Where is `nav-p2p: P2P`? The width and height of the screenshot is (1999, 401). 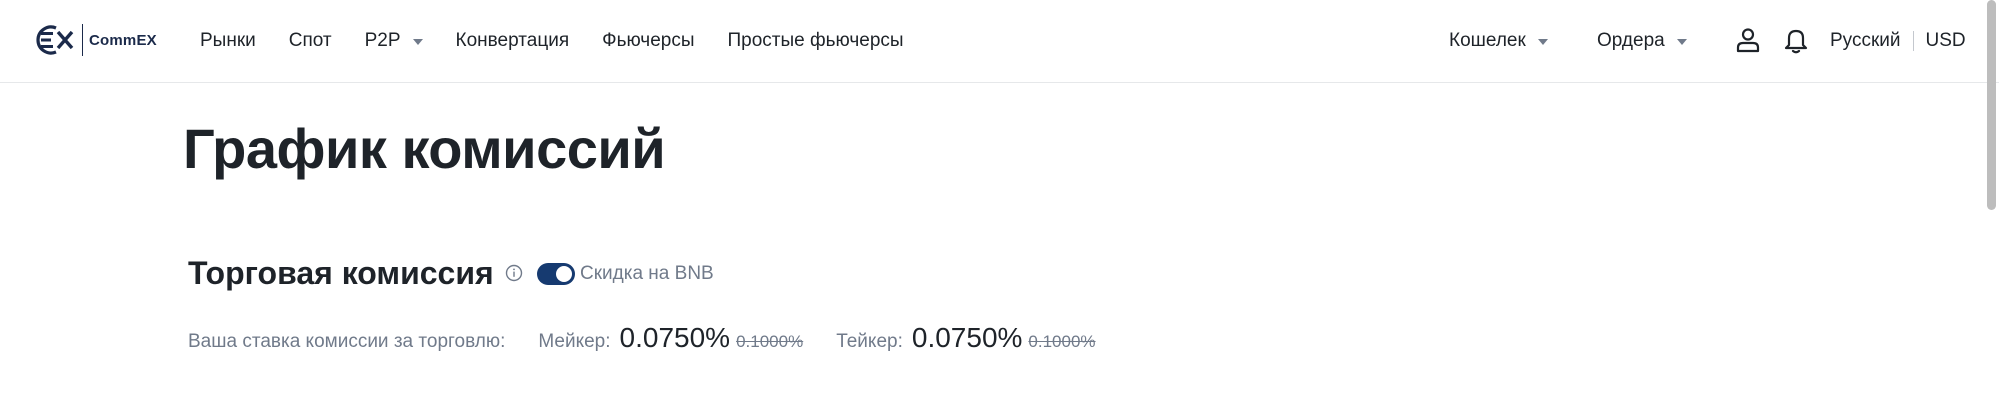
nav-p2p: P2P is located at coordinates (394, 41).